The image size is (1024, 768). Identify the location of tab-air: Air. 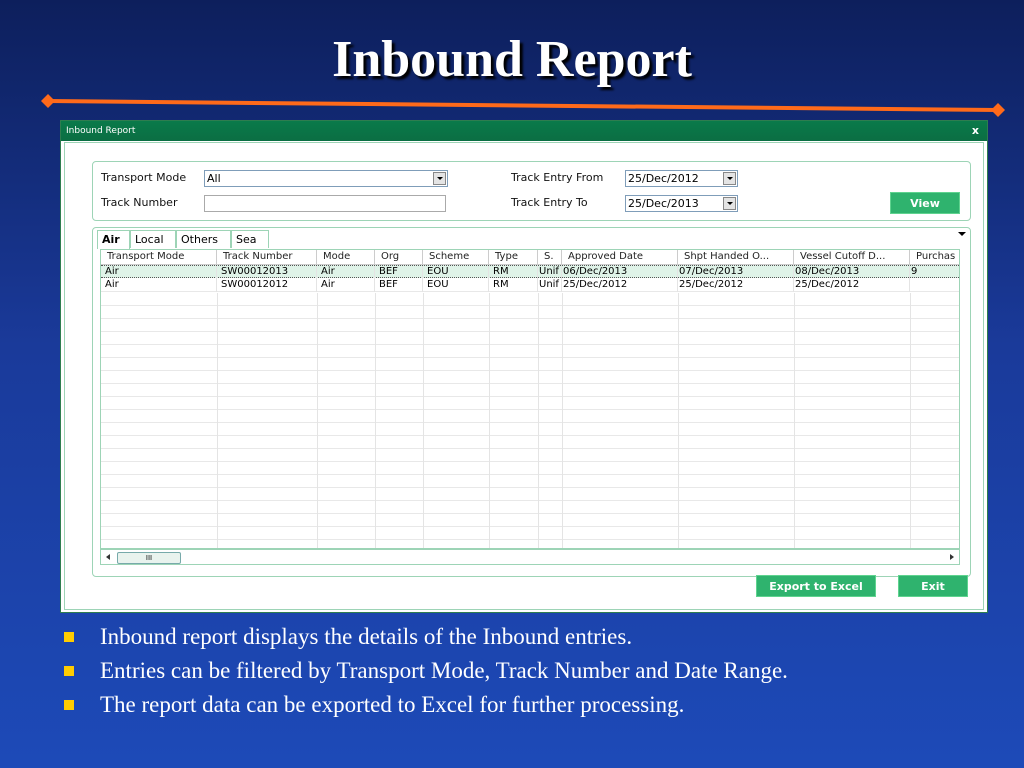
(113, 239).